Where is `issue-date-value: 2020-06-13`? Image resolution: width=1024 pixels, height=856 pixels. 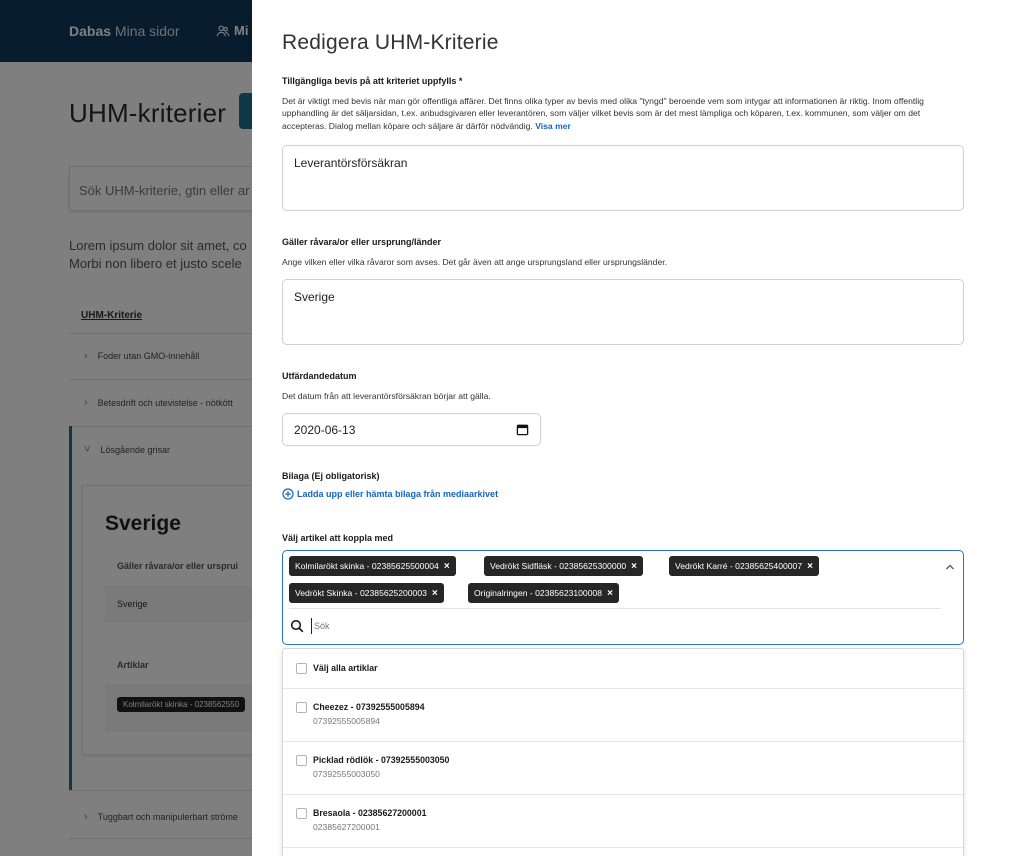 issue-date-value: 2020-06-13 is located at coordinates (325, 430).